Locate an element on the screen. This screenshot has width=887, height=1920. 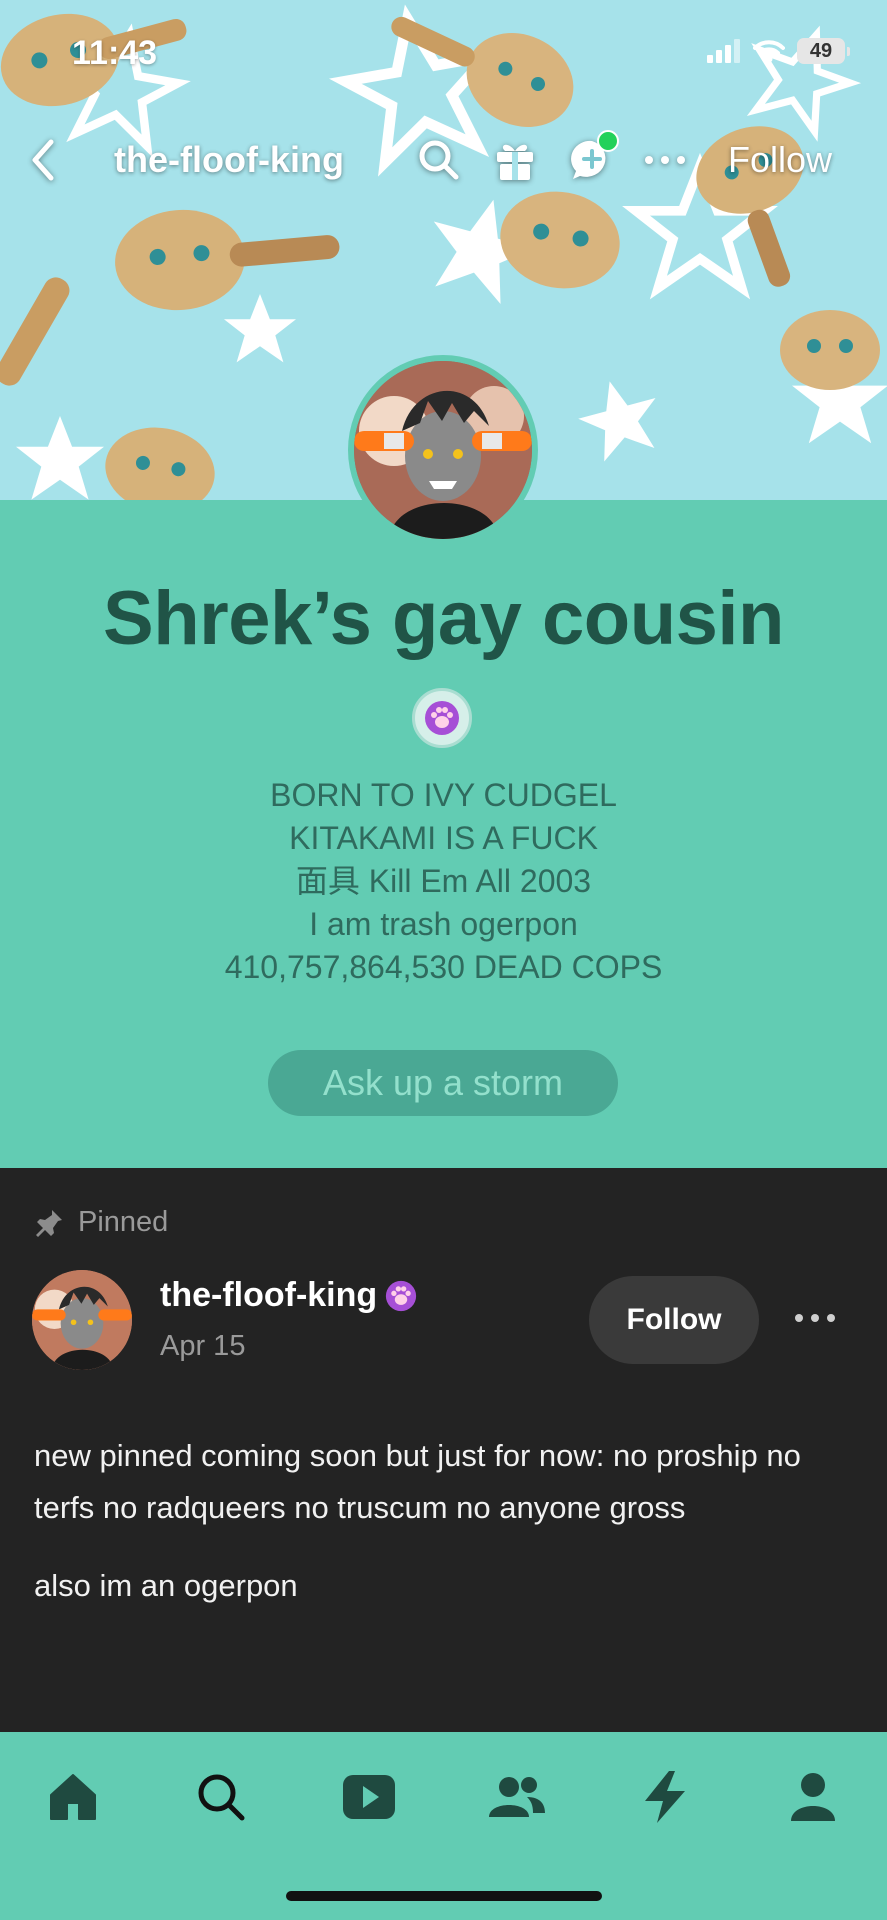
play-icon is located at coordinates (369, 1797).